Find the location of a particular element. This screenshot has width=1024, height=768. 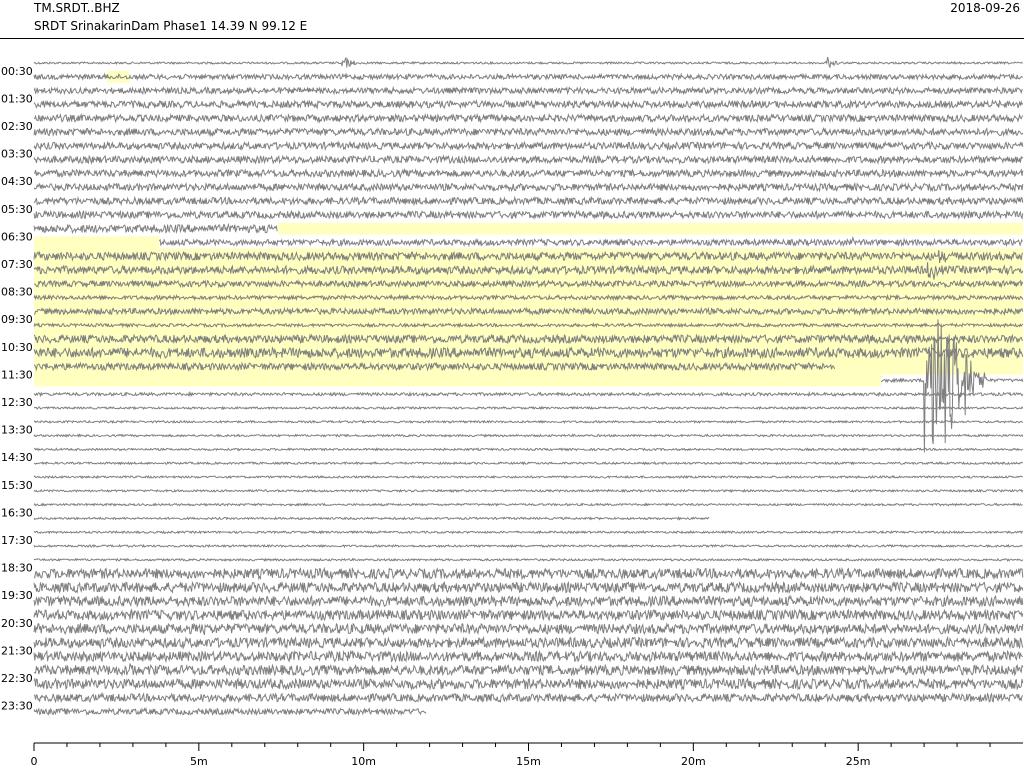

row-time-label: 22:30 is located at coordinates (17, 678).